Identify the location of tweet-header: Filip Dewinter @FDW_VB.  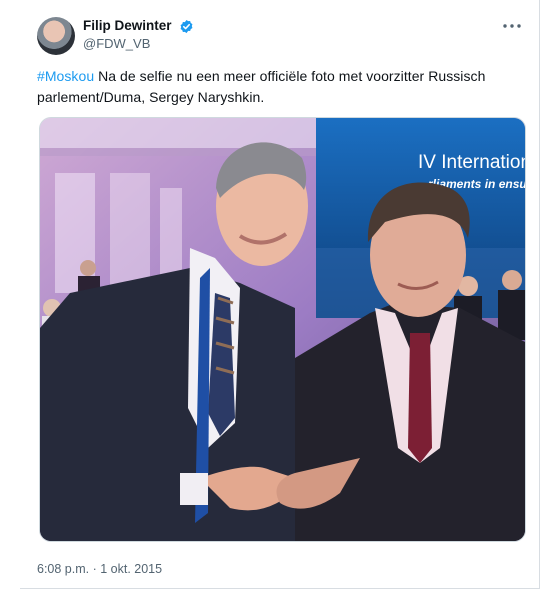
(283, 36).